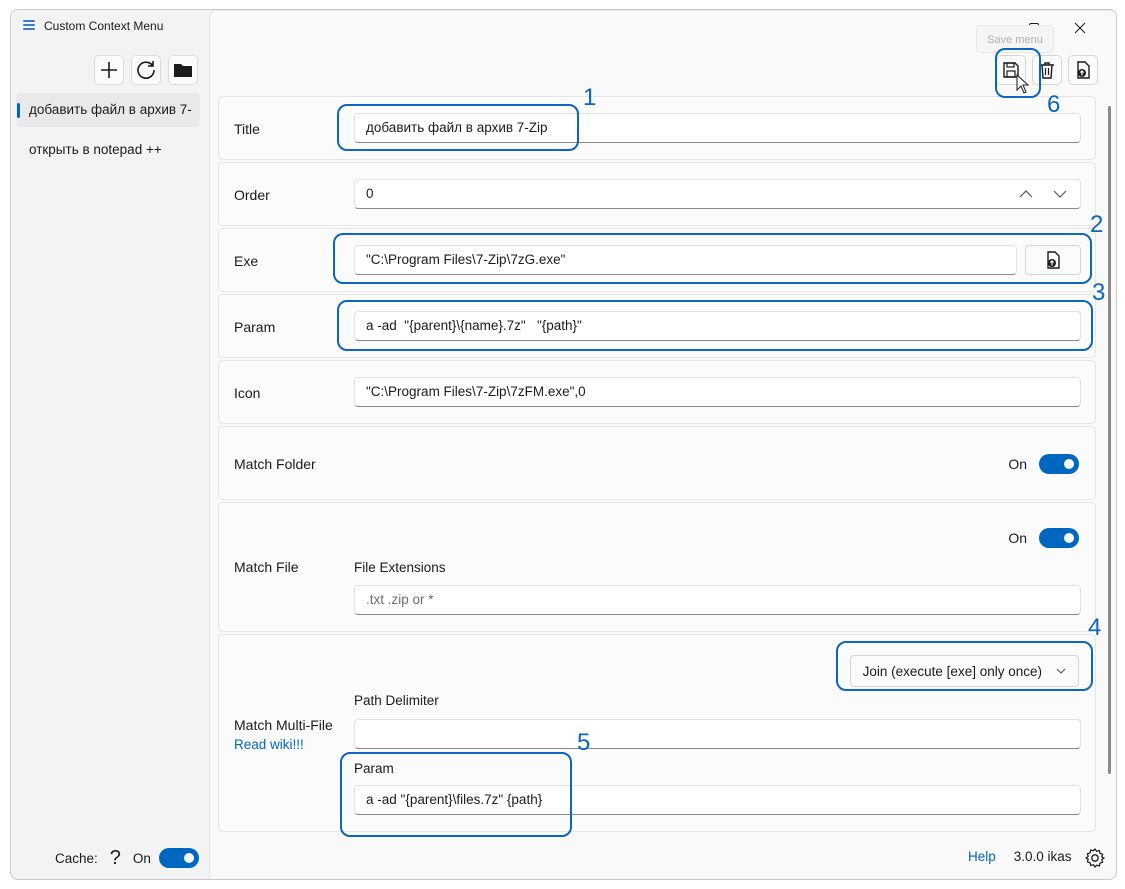  I want to click on browse-exe-button, so click(1053, 260).